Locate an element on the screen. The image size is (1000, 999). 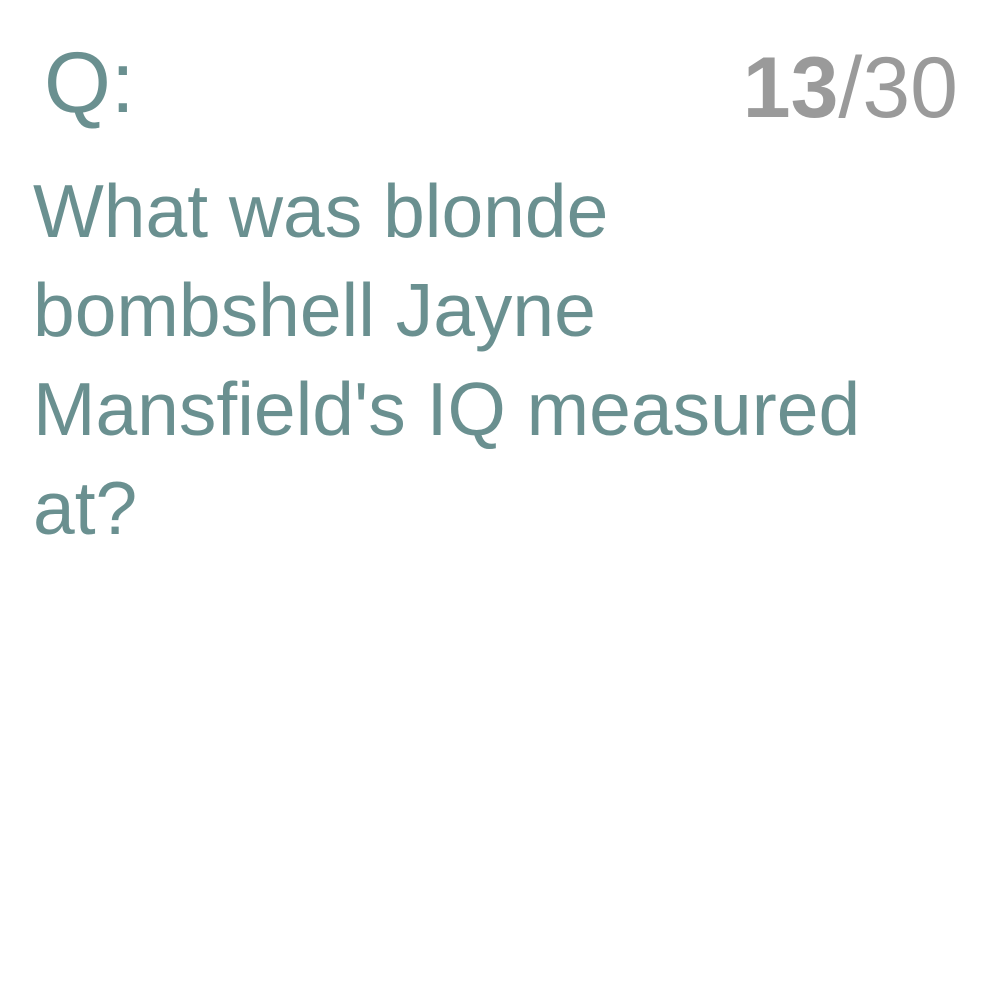
total-questions: 30 is located at coordinates (910, 88).